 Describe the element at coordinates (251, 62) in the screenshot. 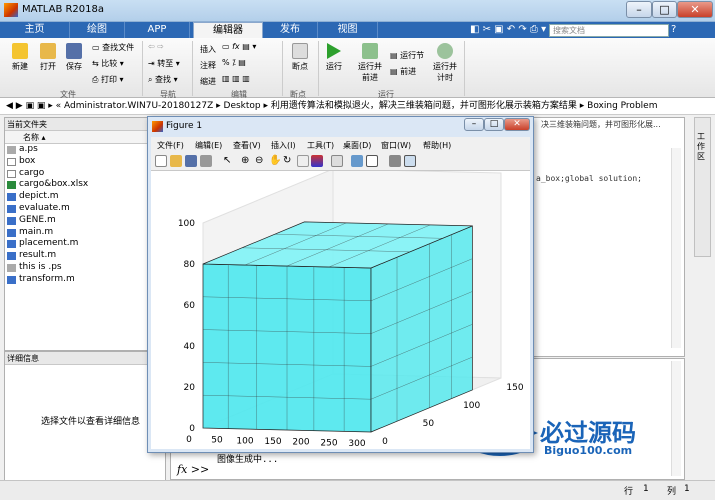

I see `comment-icons: % ⁒ ▤` at that location.